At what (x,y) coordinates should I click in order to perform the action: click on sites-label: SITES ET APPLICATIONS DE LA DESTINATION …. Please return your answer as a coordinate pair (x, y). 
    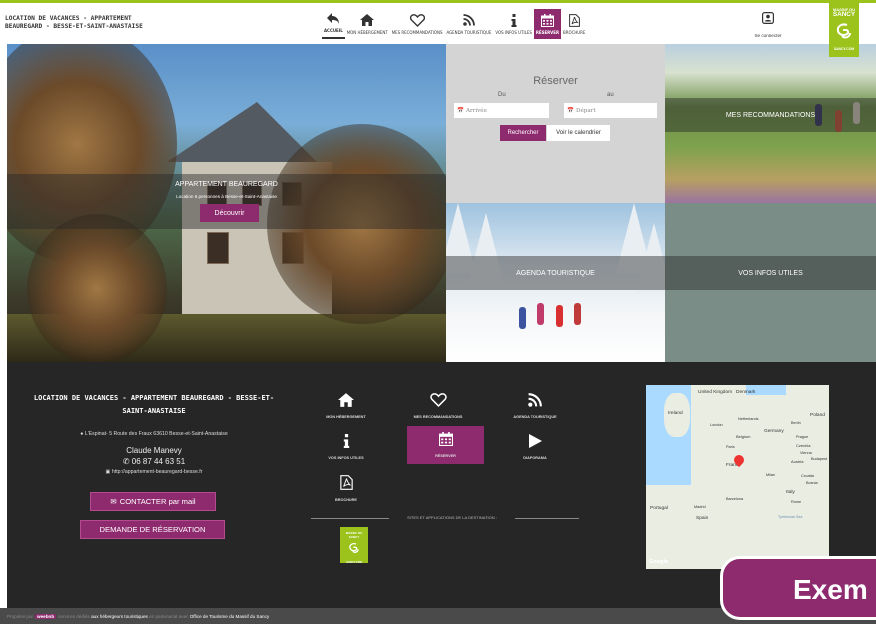
    Looking at the image, I should click on (452, 517).